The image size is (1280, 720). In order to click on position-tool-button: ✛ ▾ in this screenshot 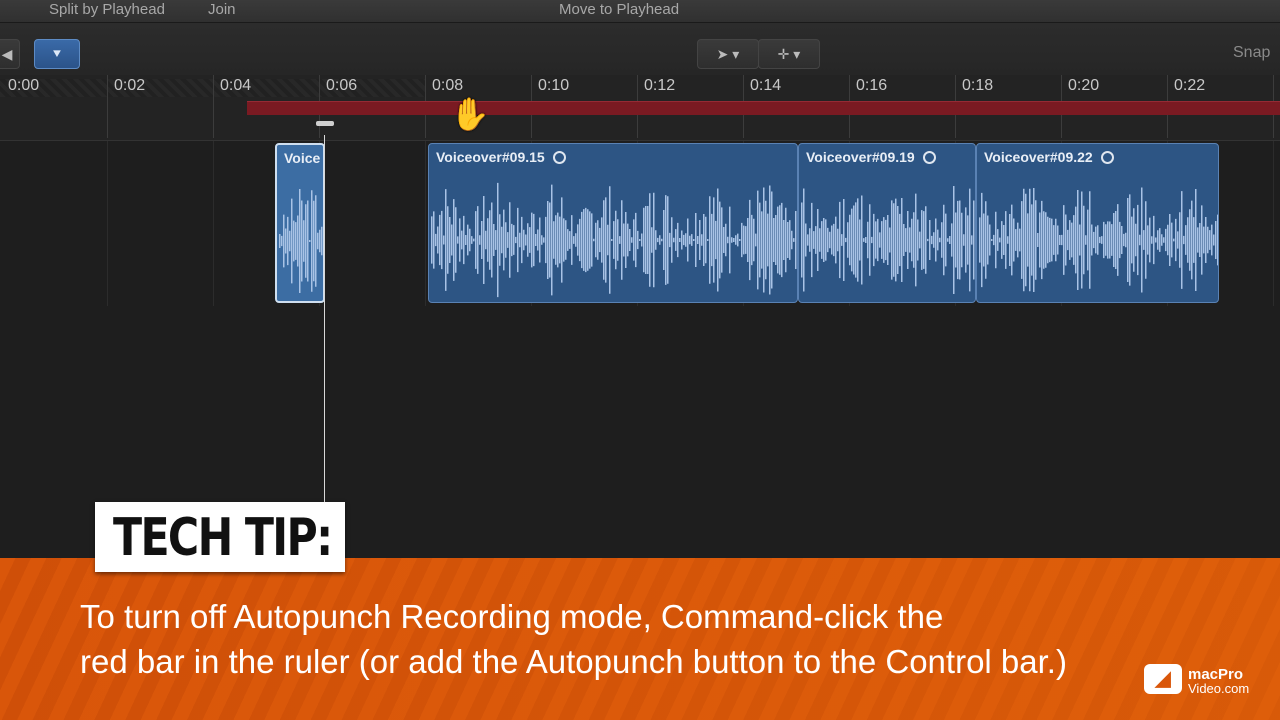, I will do `click(789, 54)`.